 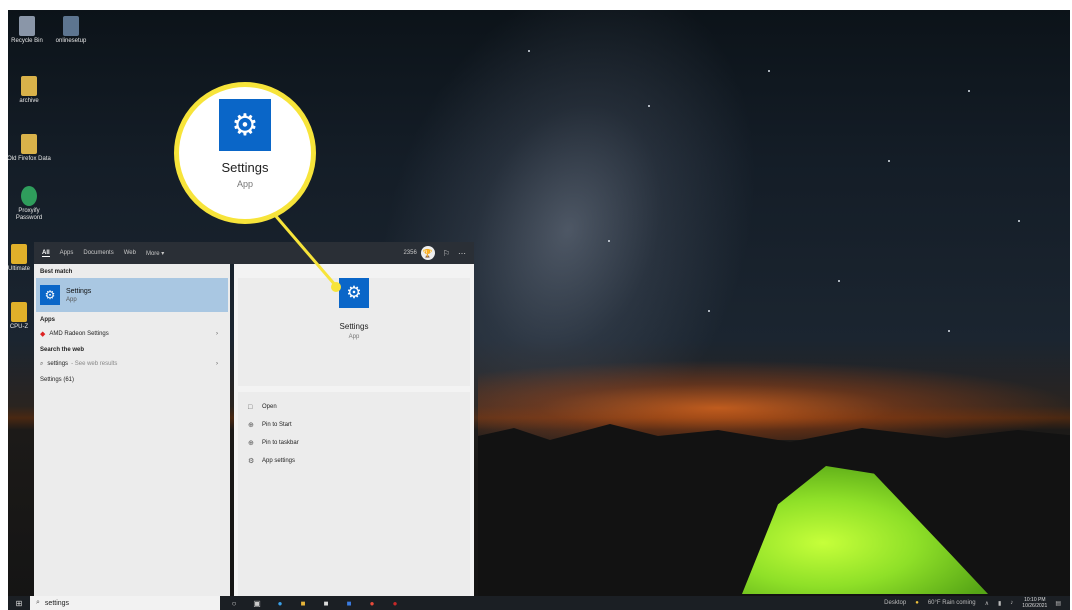 What do you see at coordinates (1058, 603) in the screenshot?
I see `notifications-icon: ▤` at bounding box center [1058, 603].